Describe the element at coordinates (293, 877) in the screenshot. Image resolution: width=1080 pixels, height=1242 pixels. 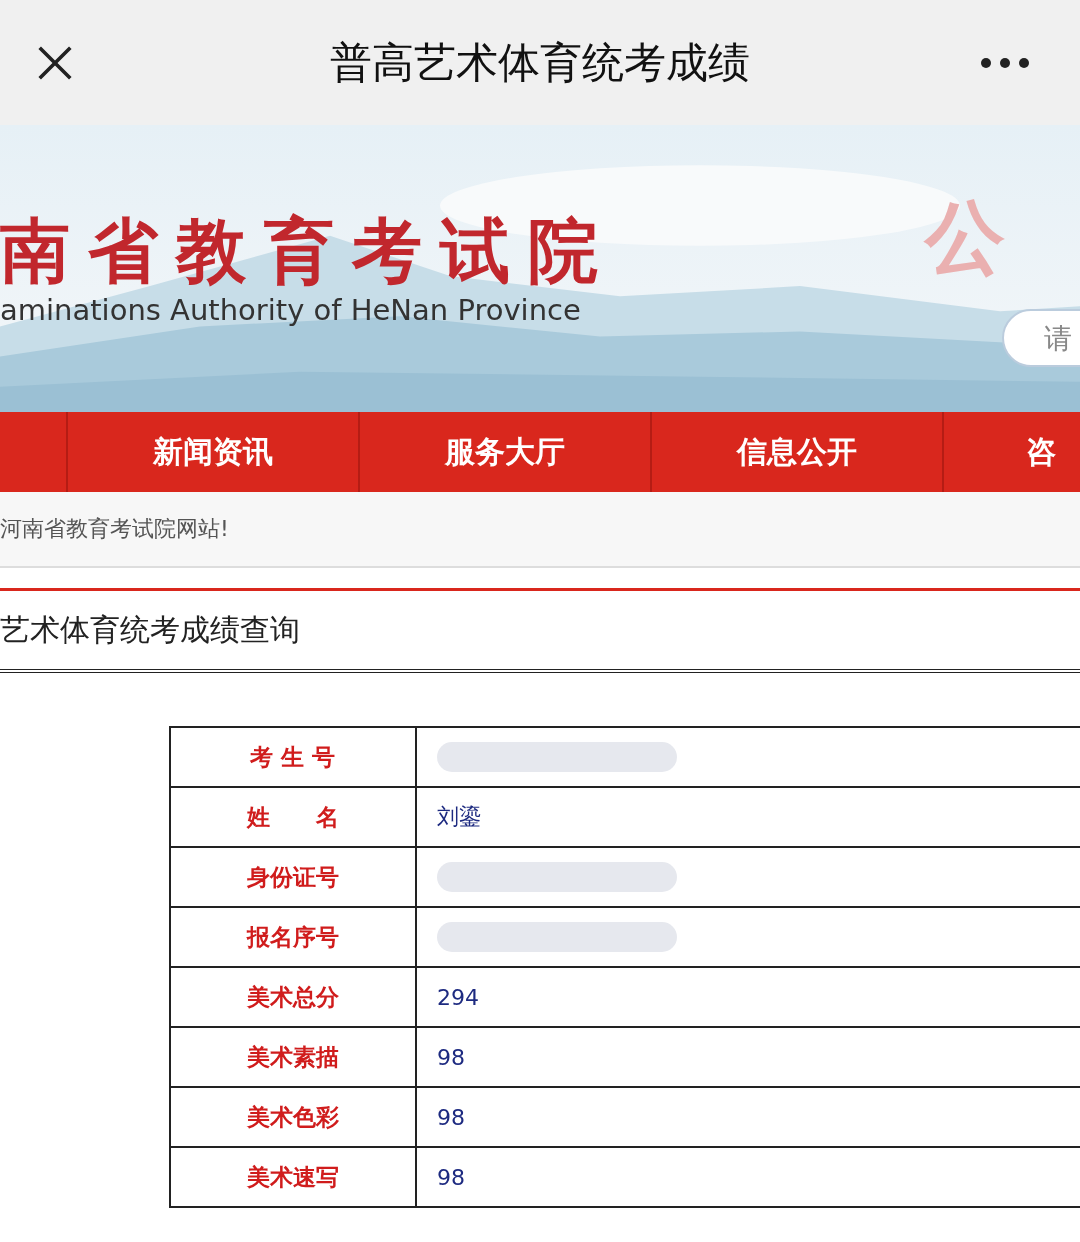
I see `table-cell: 身份证号` at that location.